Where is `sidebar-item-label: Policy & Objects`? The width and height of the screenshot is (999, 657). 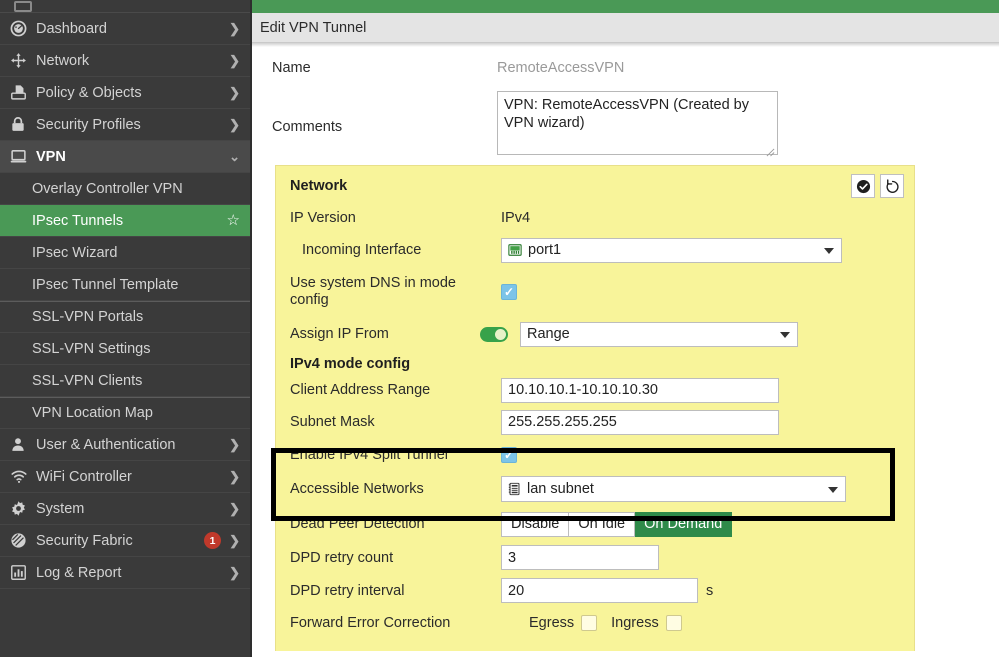
sidebar-item-label: Policy & Objects is located at coordinates (89, 92).